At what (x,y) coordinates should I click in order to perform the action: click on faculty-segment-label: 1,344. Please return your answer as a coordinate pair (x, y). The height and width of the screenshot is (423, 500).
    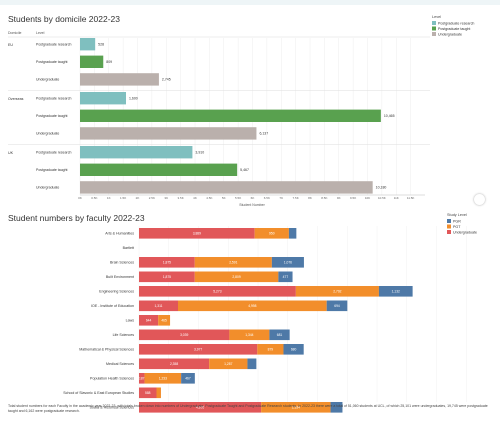
    Looking at the image, I should click on (249, 335).